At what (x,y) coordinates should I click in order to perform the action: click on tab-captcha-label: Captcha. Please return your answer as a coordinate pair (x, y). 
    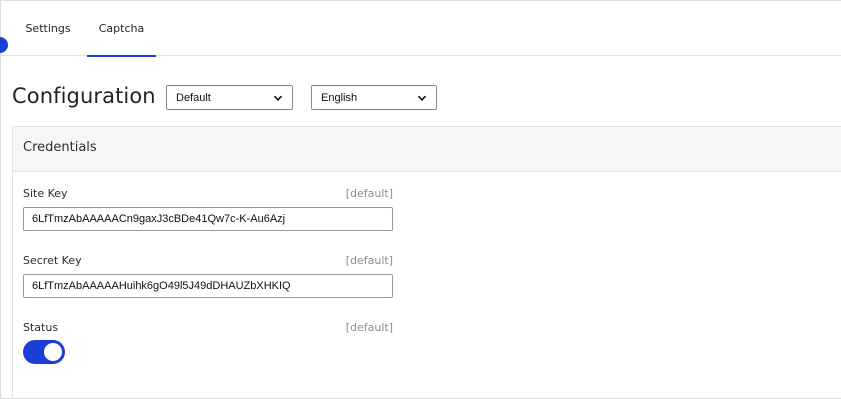
    Looking at the image, I should click on (121, 28).